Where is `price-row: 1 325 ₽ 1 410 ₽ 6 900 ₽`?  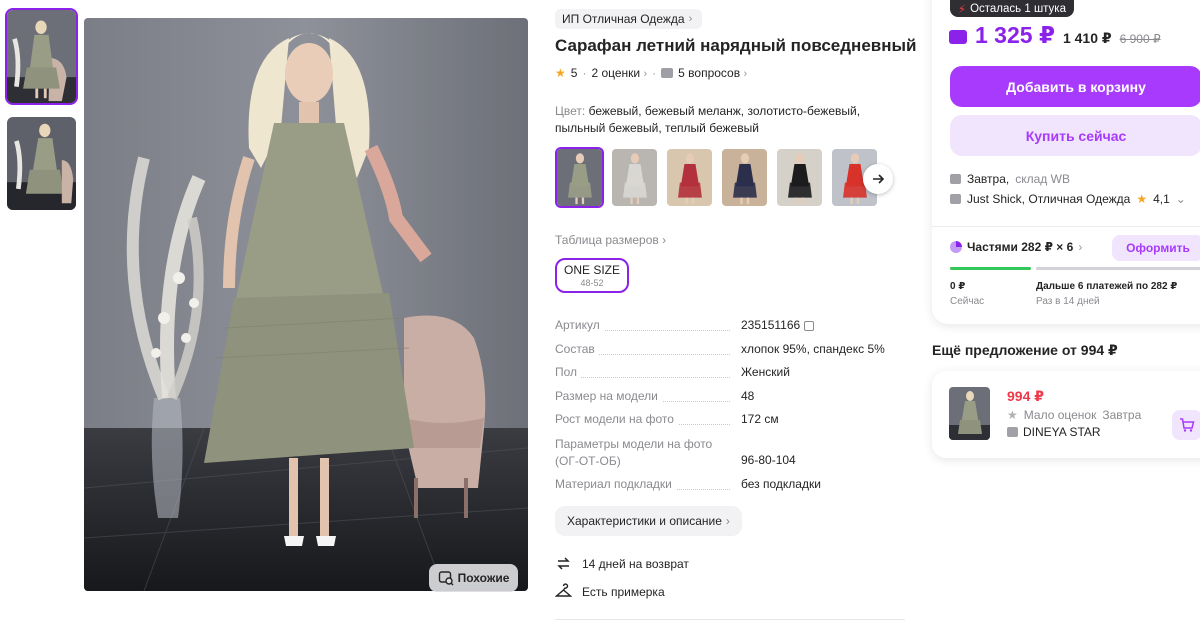
price-row: 1 325 ₽ 1 410 ₽ 6 900 ₽ is located at coordinates (1055, 35).